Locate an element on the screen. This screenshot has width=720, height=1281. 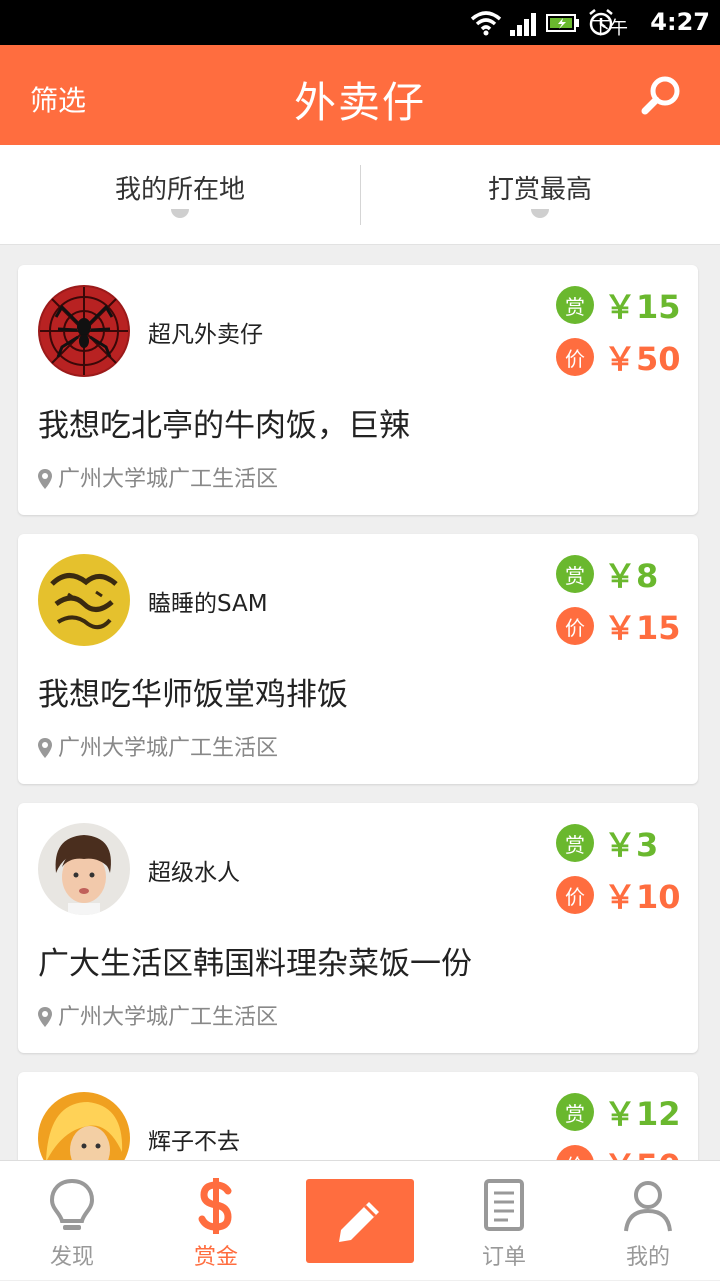
document-icon is located at coordinates (504, 1205).